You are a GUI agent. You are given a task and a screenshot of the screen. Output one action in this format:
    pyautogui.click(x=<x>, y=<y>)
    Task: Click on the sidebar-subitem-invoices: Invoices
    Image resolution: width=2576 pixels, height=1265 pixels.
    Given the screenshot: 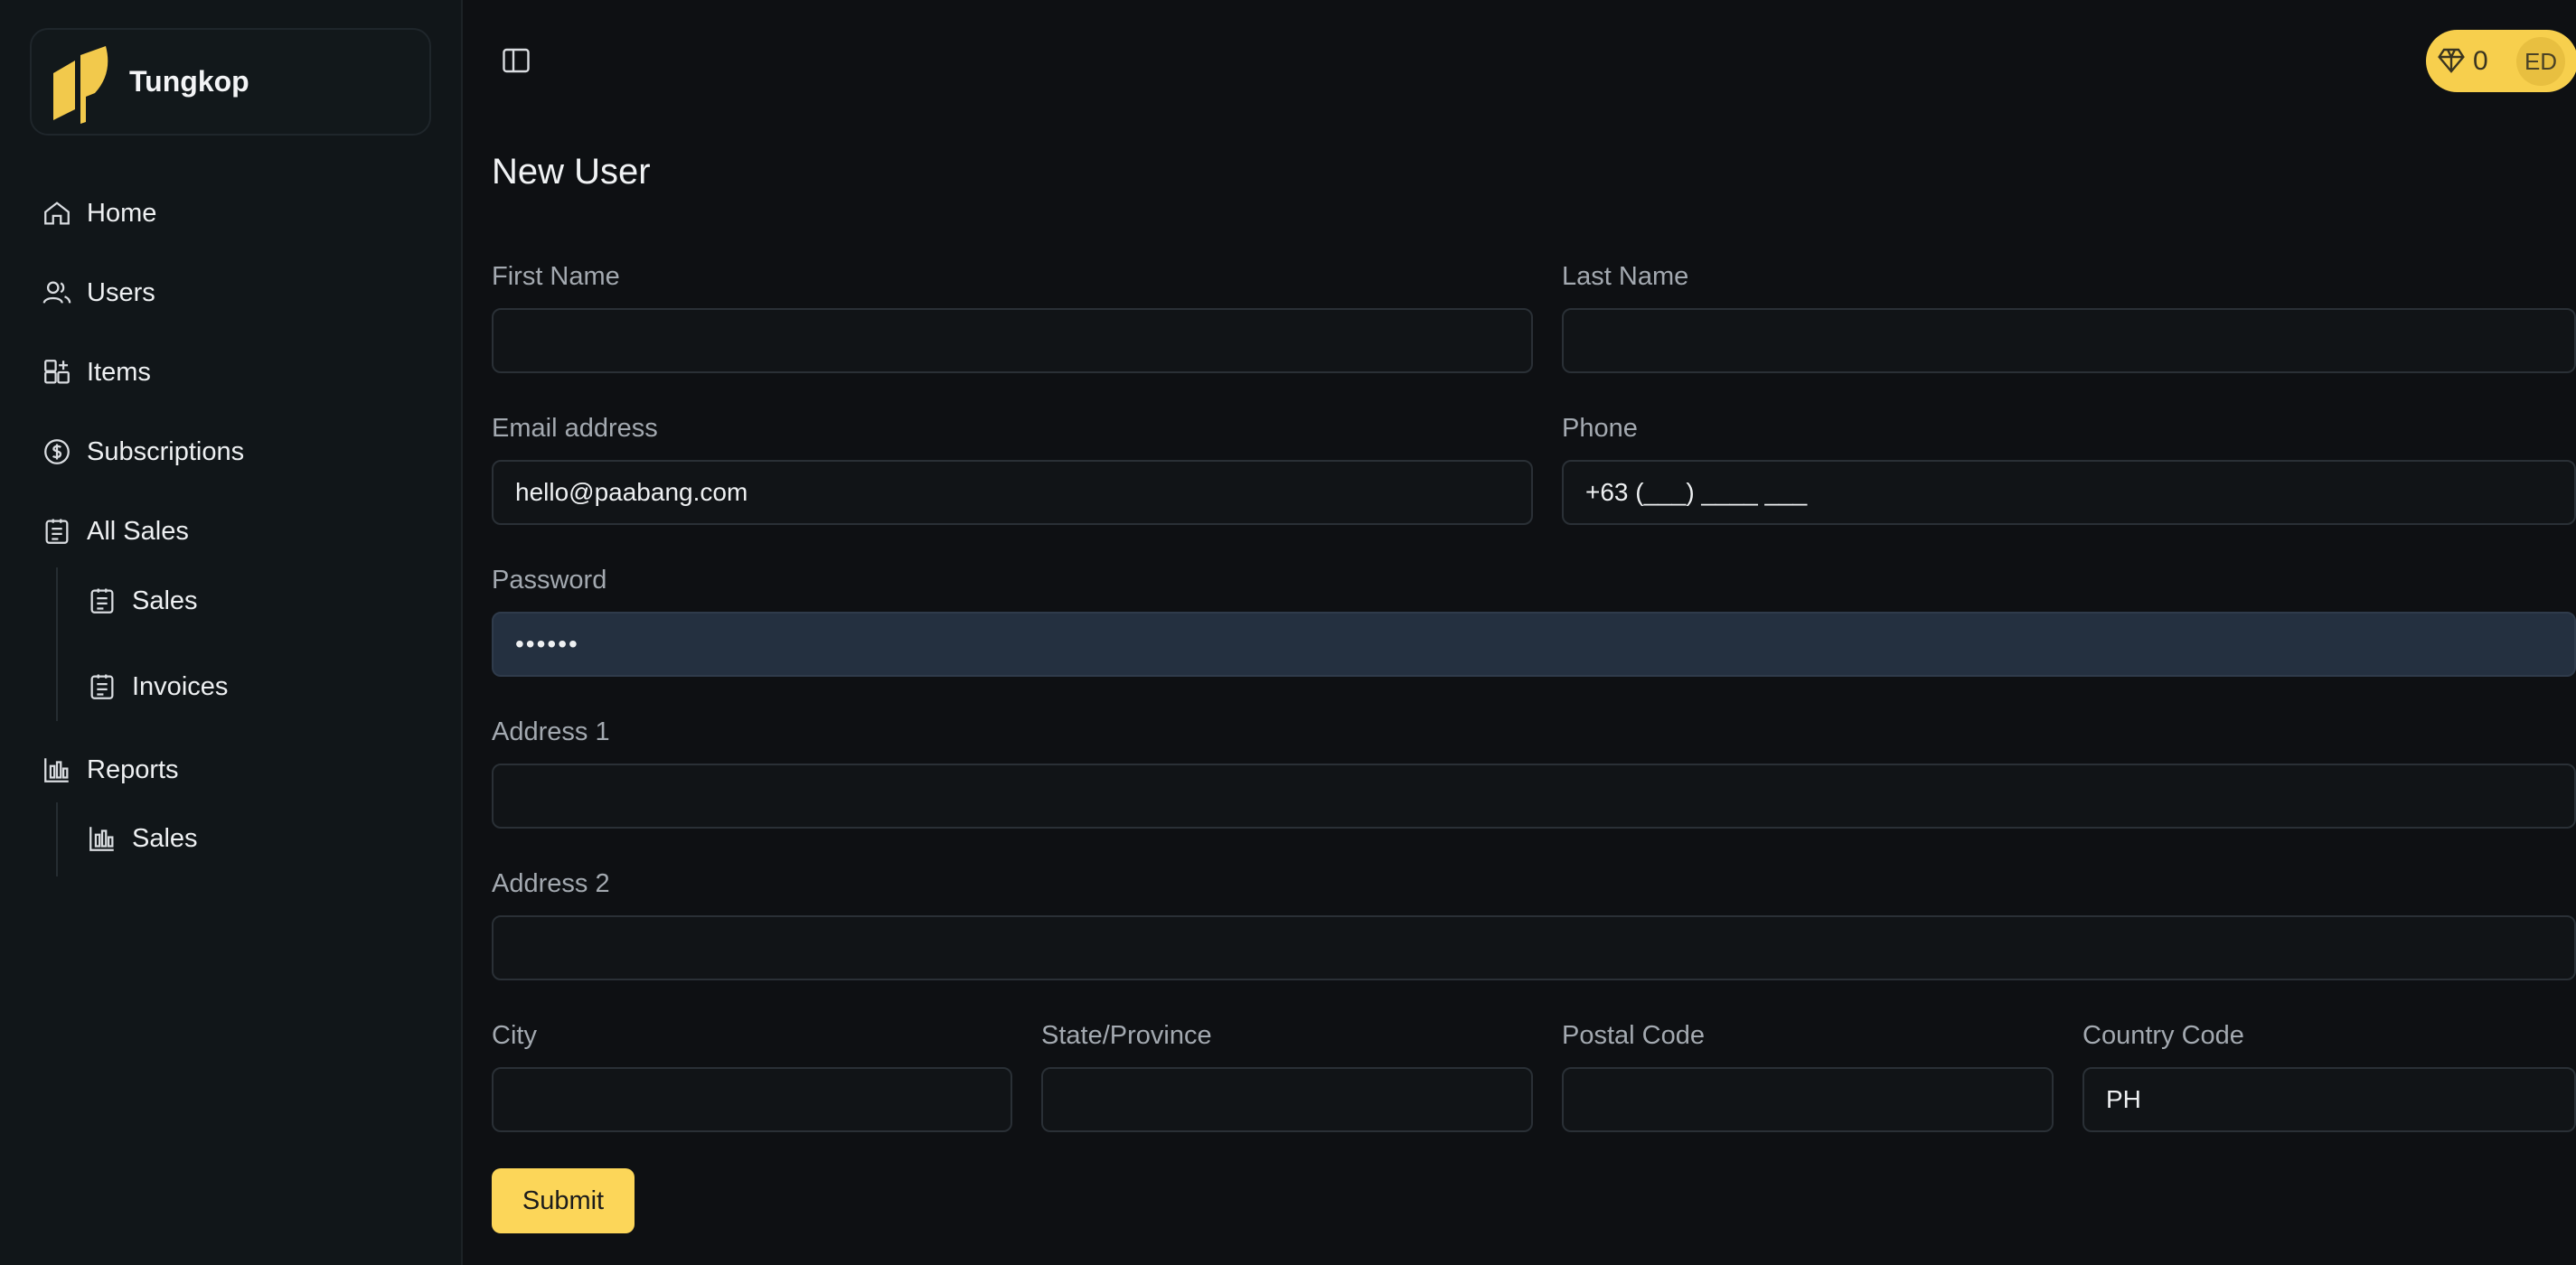 What is the action you would take?
    pyautogui.click(x=158, y=686)
    